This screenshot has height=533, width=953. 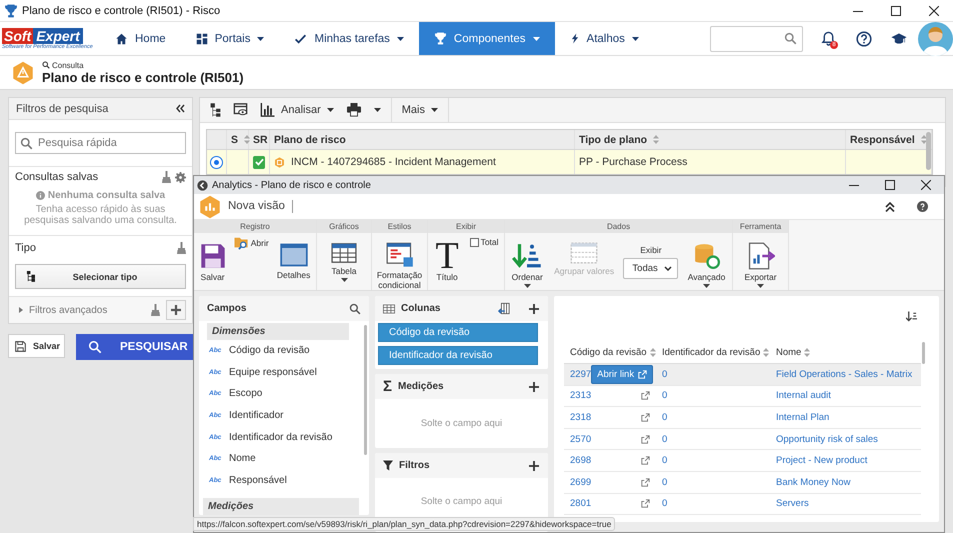 What do you see at coordinates (845, 482) in the screenshot?
I see `table-cell: Bank Money Now` at bounding box center [845, 482].